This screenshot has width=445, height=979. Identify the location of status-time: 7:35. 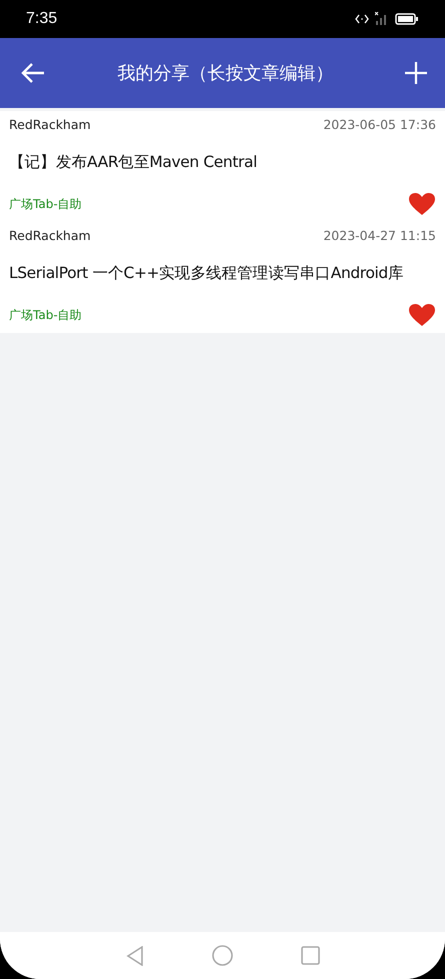
(42, 19).